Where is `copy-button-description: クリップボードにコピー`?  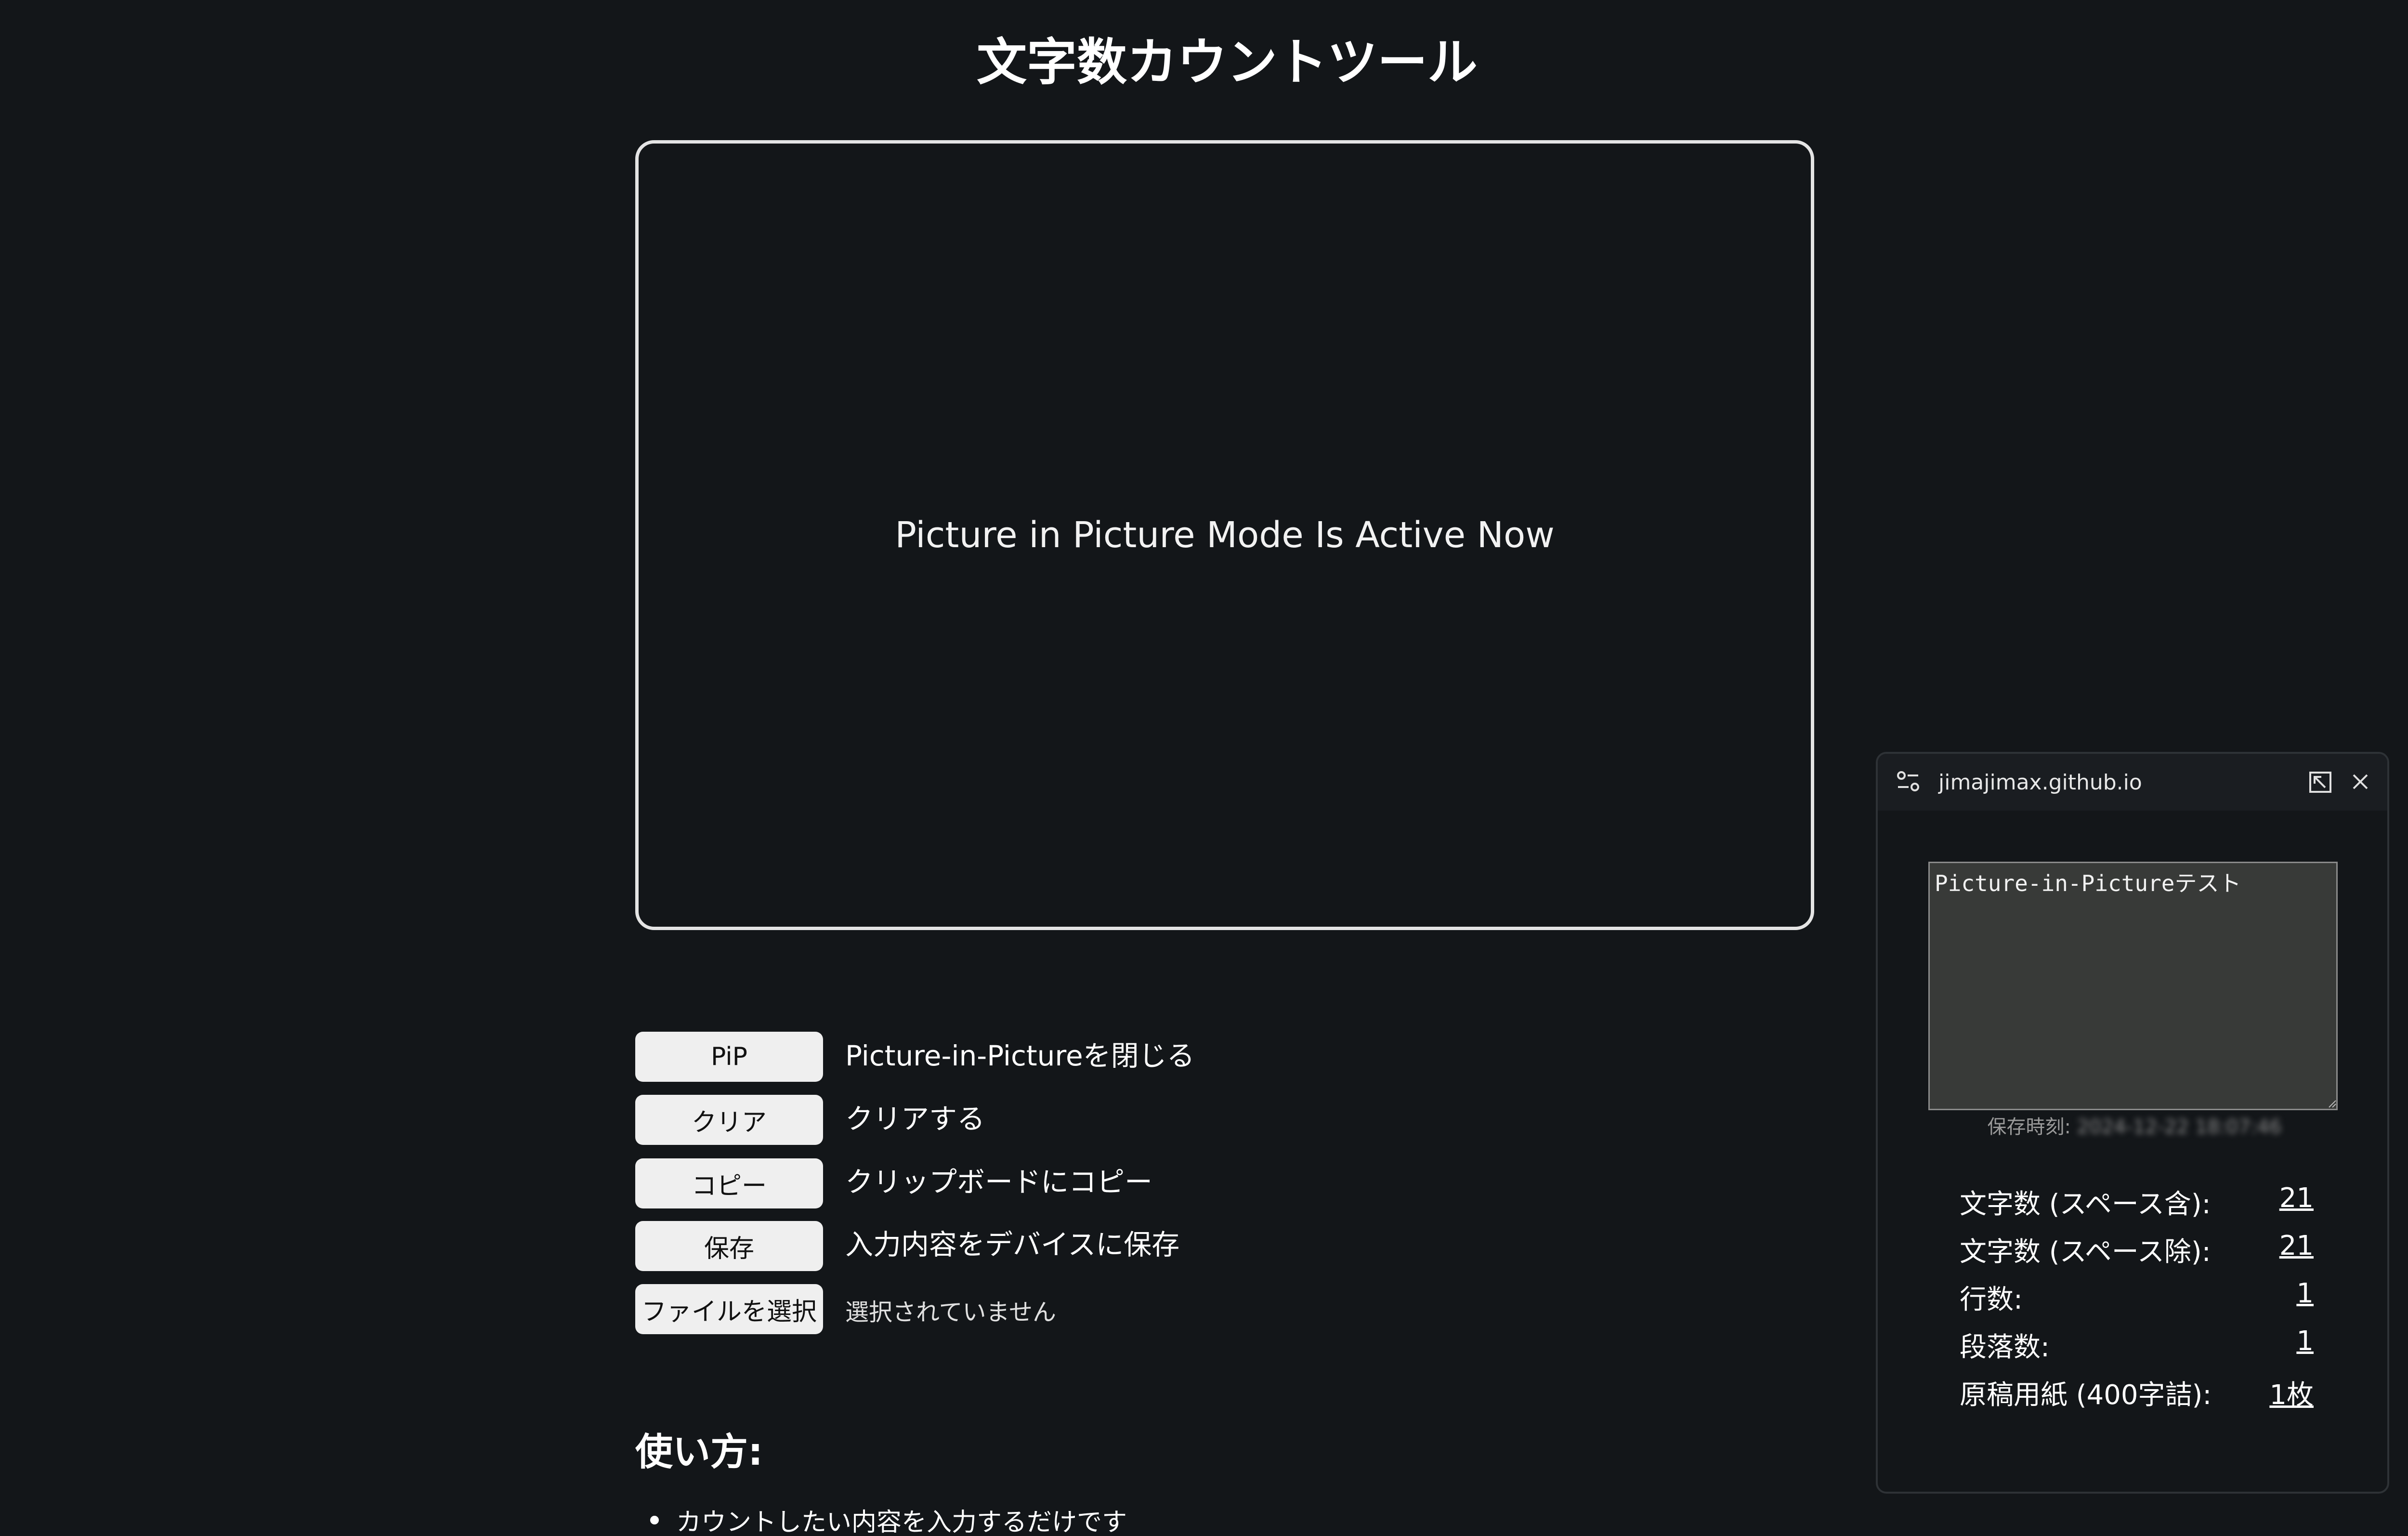 copy-button-description: クリップボードにコピー is located at coordinates (999, 1182).